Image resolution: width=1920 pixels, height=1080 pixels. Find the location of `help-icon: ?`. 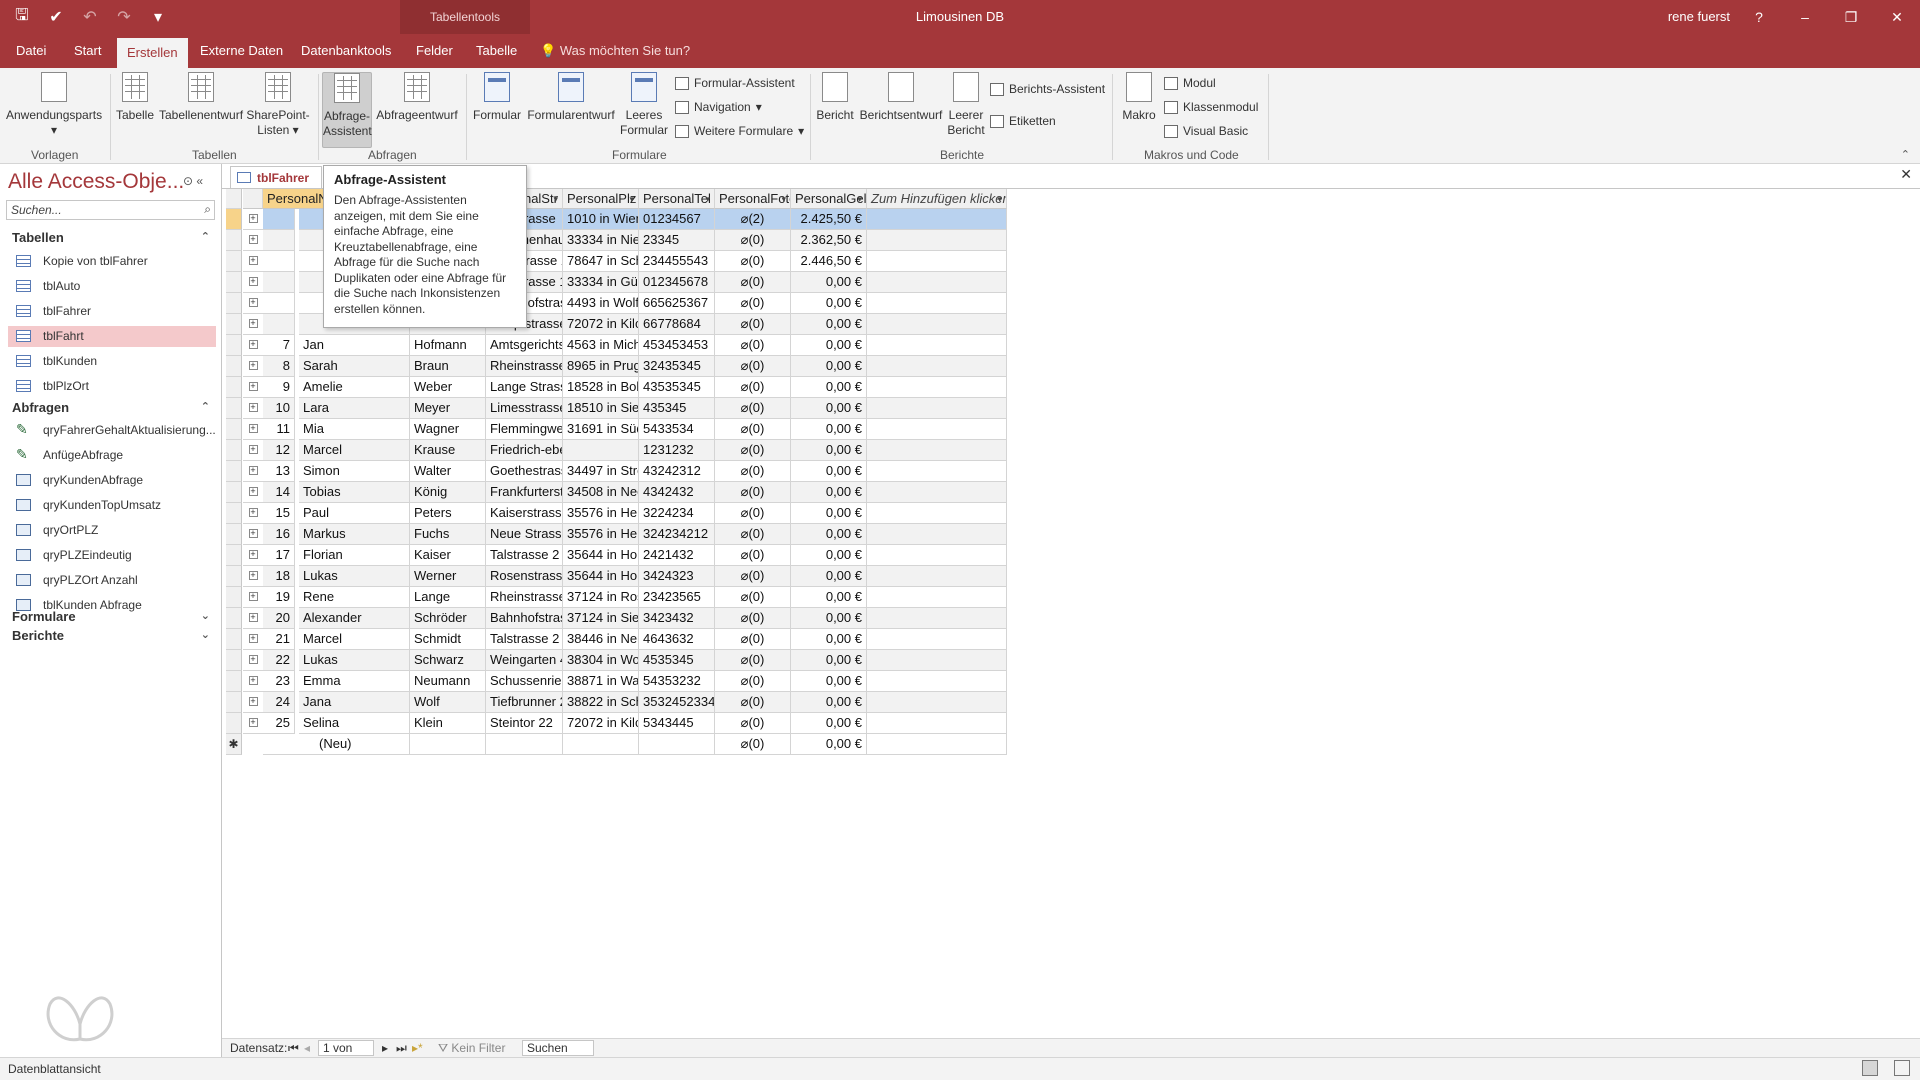

help-icon: ? is located at coordinates (1759, 17).